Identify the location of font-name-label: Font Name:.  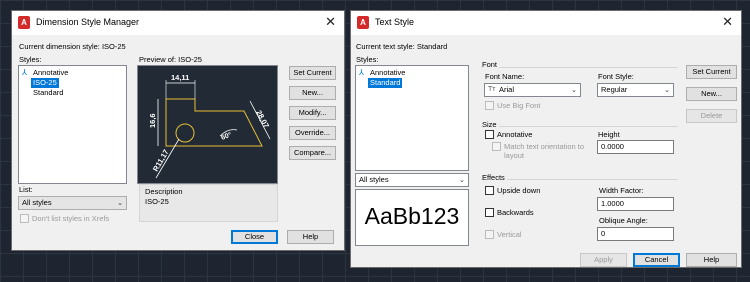
(505, 76).